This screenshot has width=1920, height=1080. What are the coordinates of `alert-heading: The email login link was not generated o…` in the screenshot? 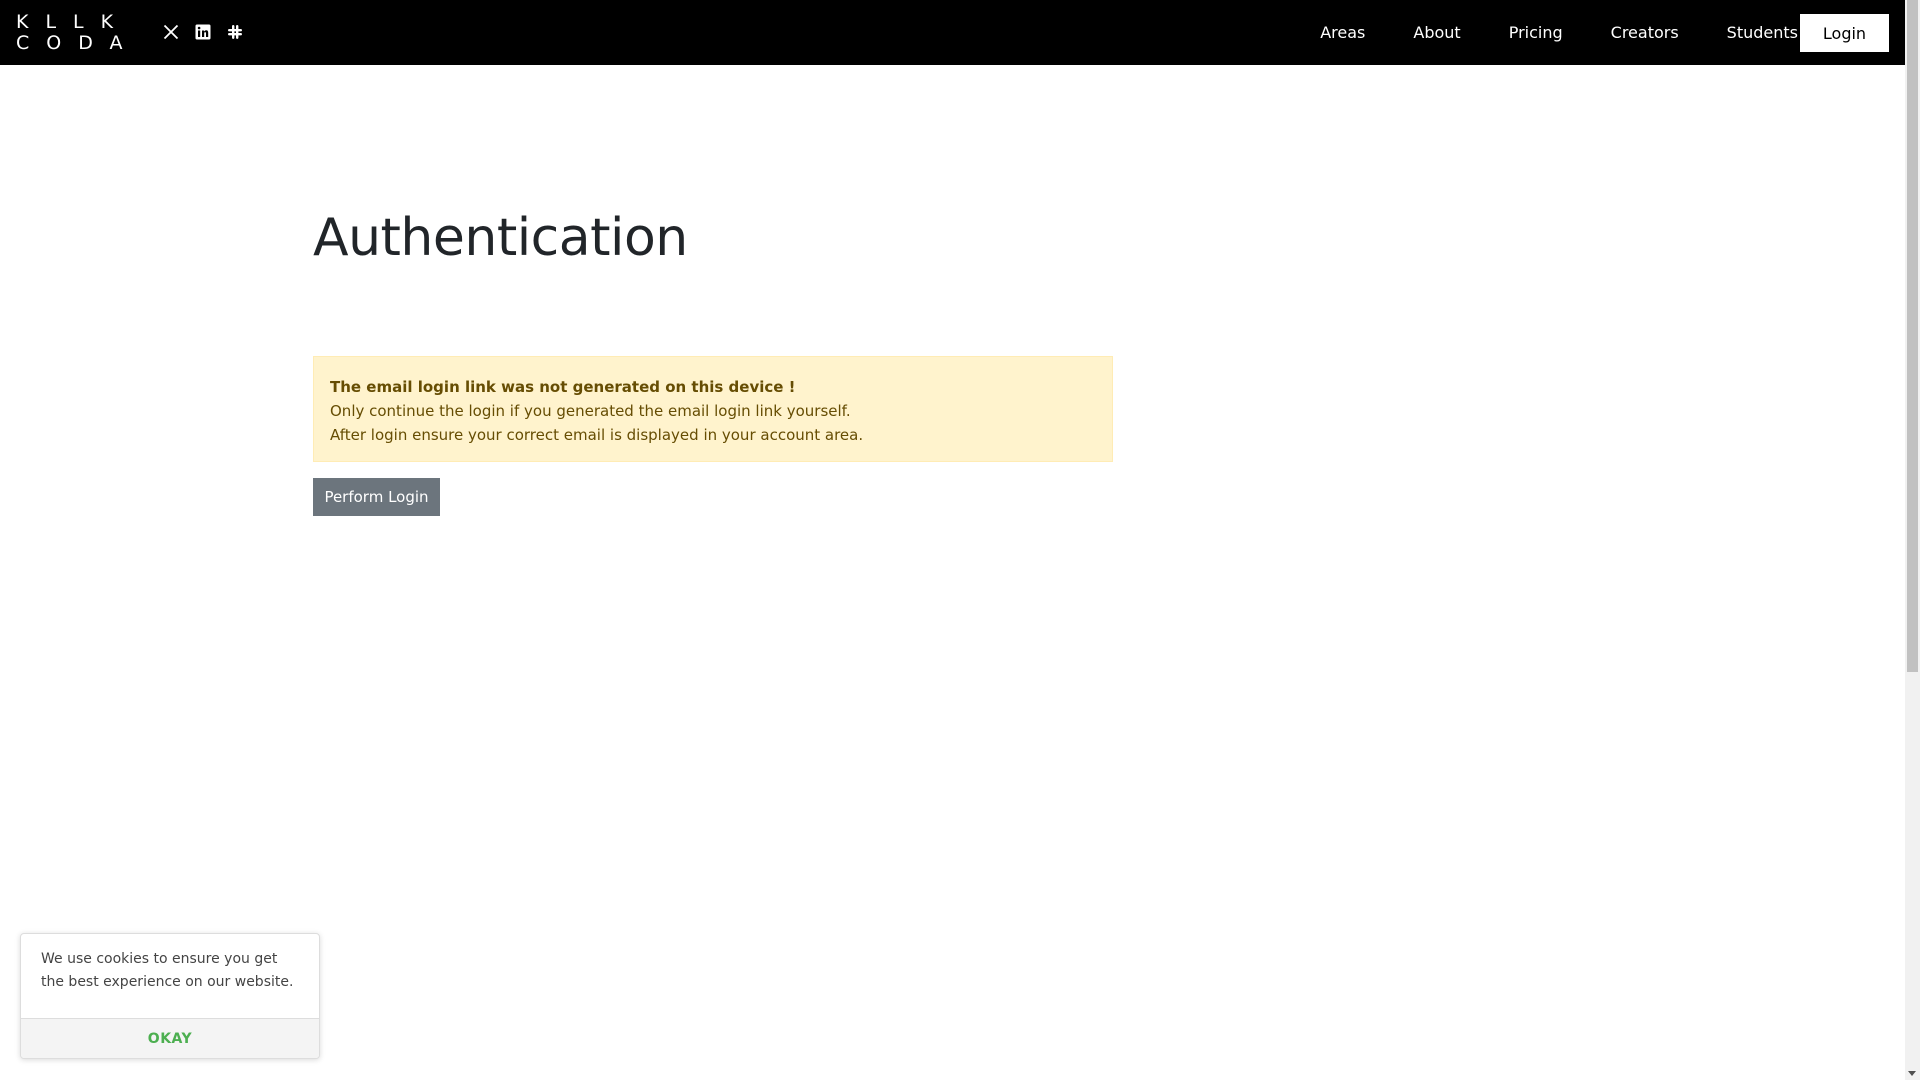 It's located at (563, 387).